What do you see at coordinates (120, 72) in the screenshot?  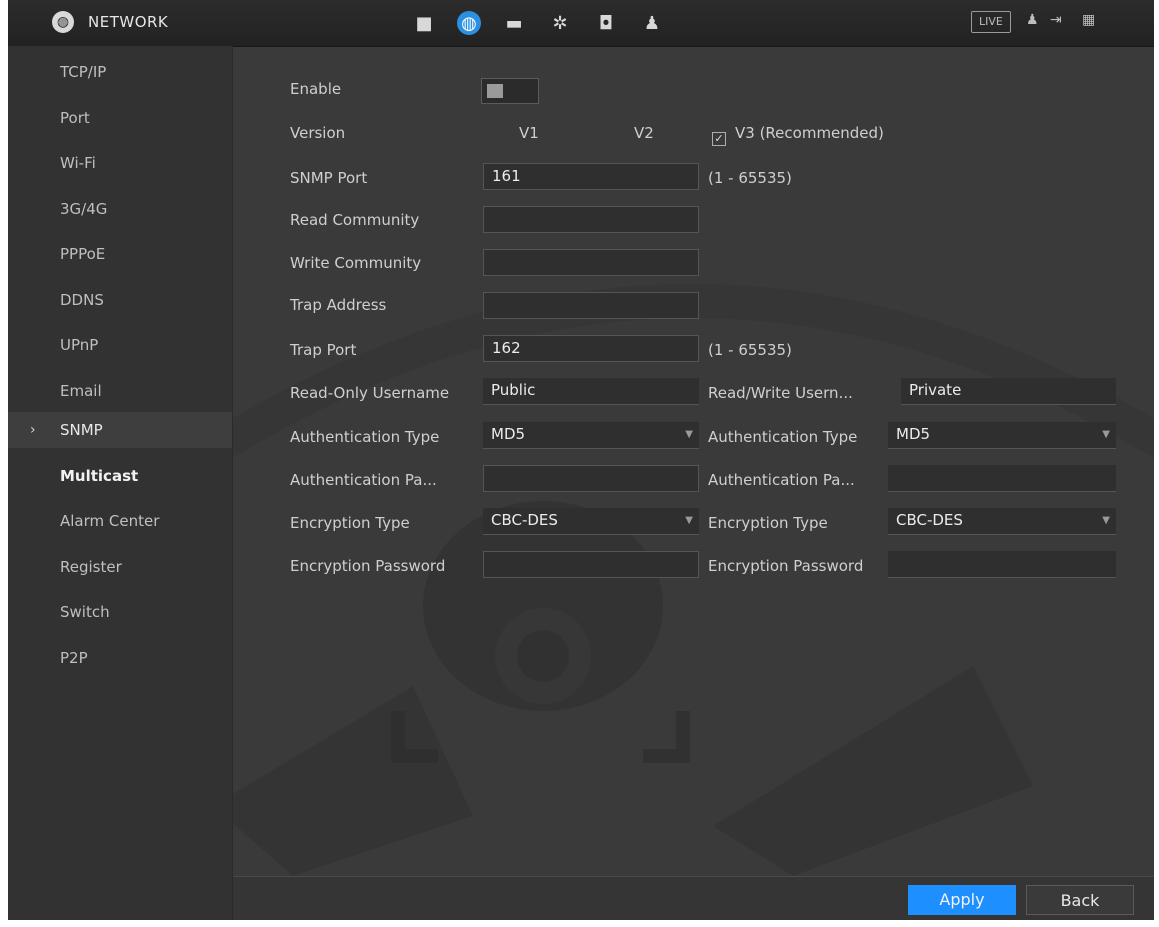 I see `sidebar-item-tcpip: TCP/IP` at bounding box center [120, 72].